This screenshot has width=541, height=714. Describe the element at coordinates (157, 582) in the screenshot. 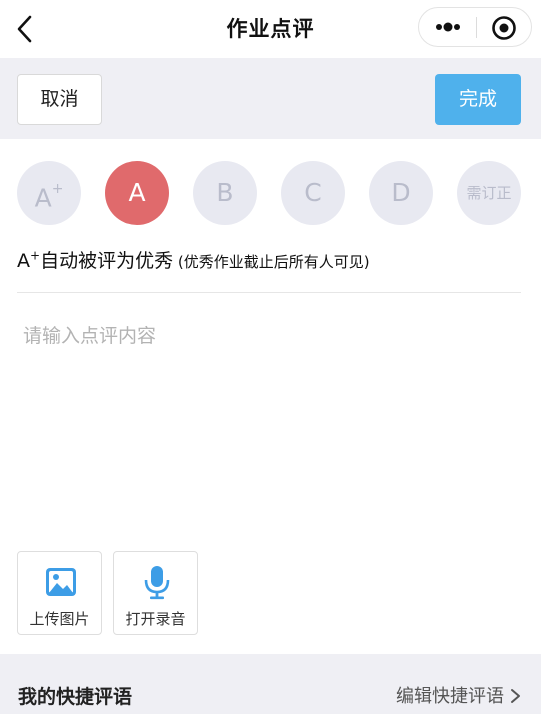

I see `microphone-icon` at that location.